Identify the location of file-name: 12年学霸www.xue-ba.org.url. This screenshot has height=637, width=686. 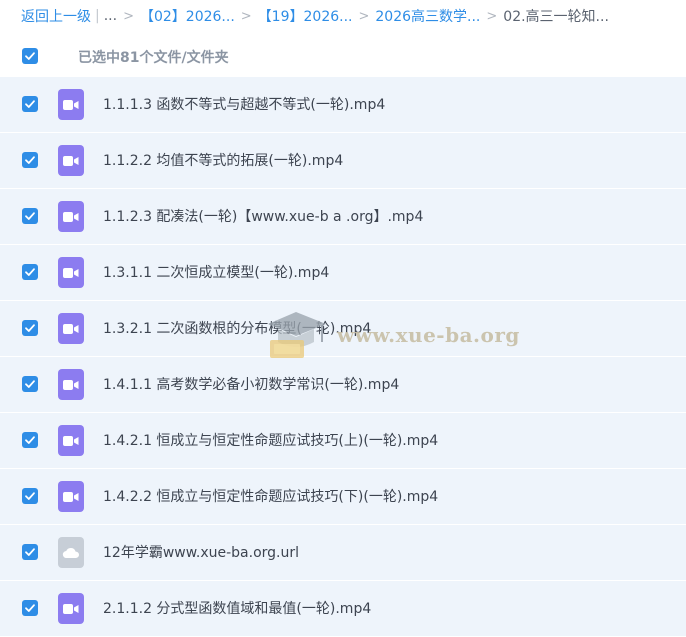
(201, 552).